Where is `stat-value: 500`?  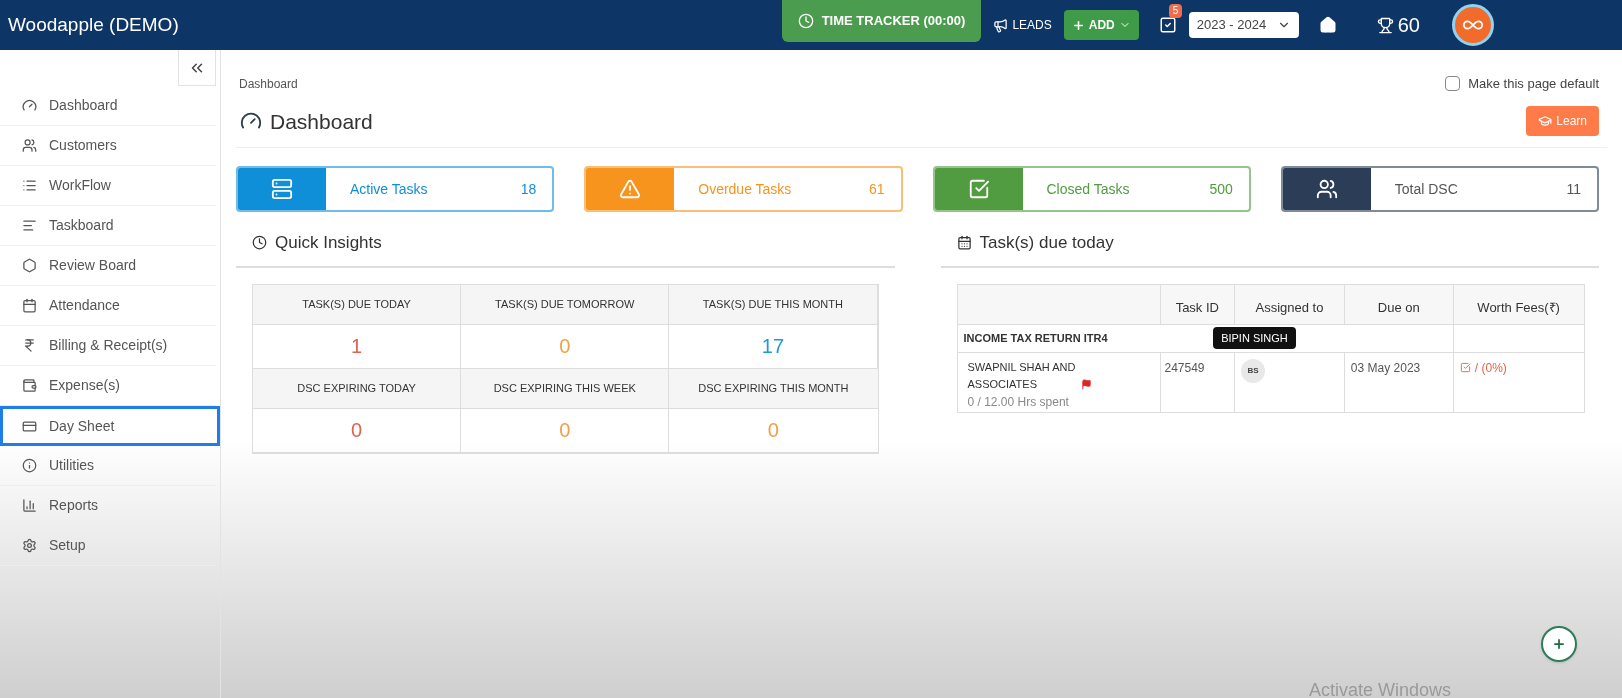
stat-value: 500 is located at coordinates (1221, 189).